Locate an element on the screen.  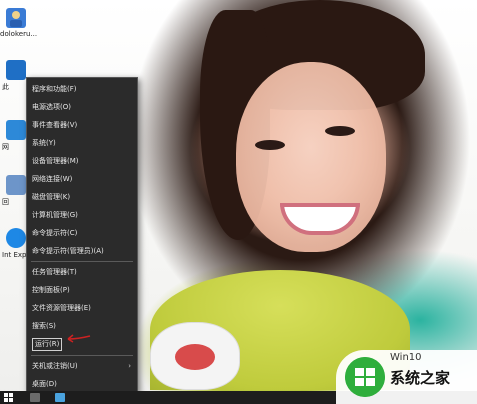
watermark-text: 系统之家 is located at coordinates (420, 378).